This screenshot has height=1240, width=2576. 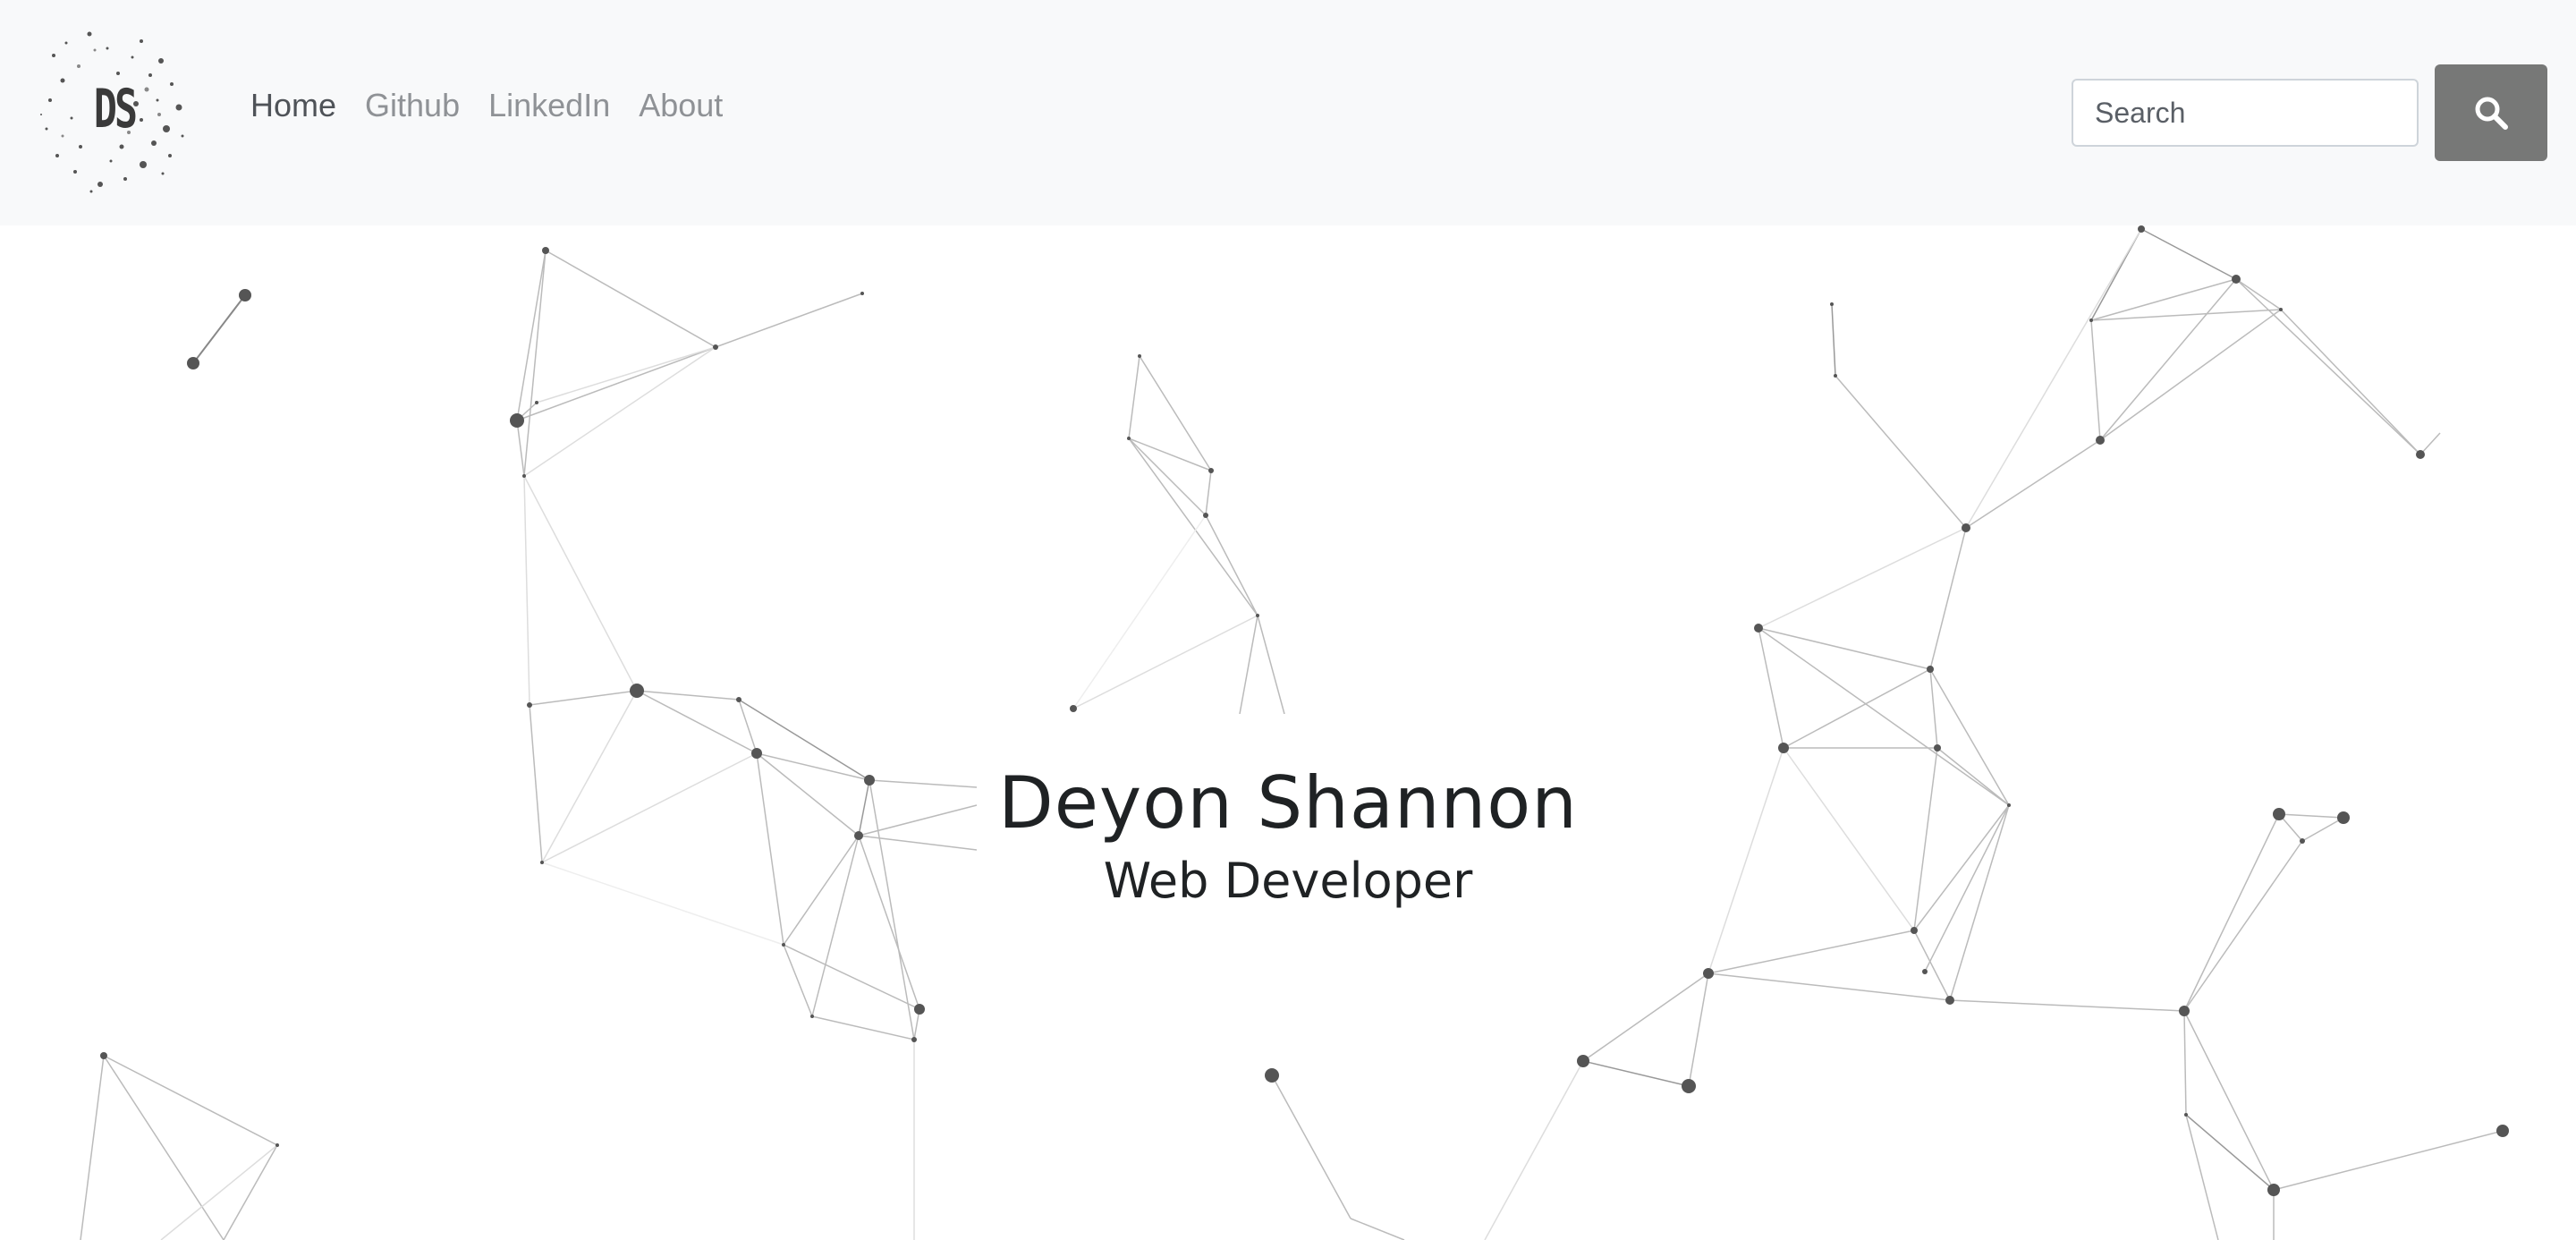 I want to click on logo-text: DS, so click(x=115, y=109).